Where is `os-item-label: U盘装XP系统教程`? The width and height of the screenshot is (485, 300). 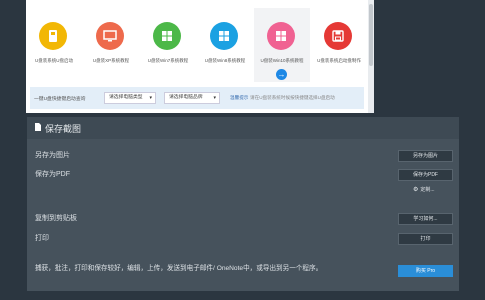 os-item-label: U盘装XP系统教程 is located at coordinates (111, 60).